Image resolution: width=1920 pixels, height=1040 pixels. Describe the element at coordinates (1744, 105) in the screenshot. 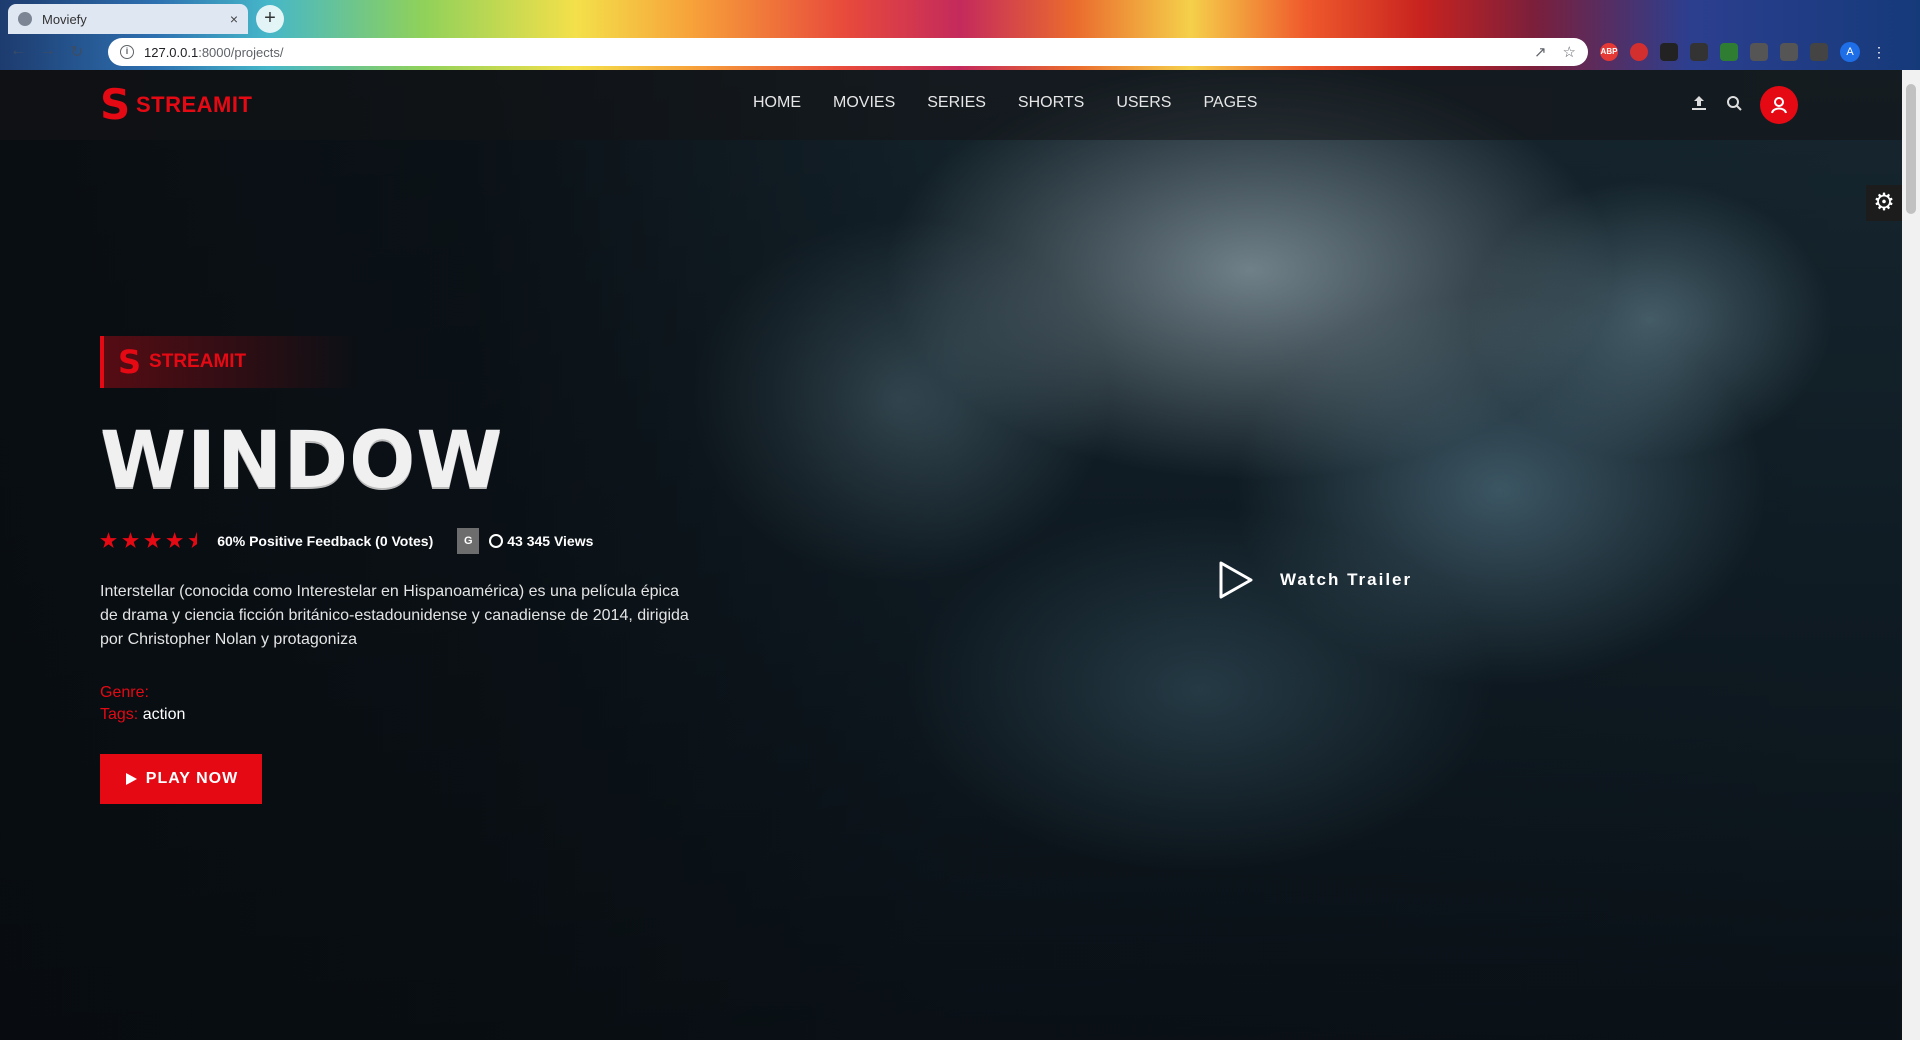

I see `header-actions` at that location.